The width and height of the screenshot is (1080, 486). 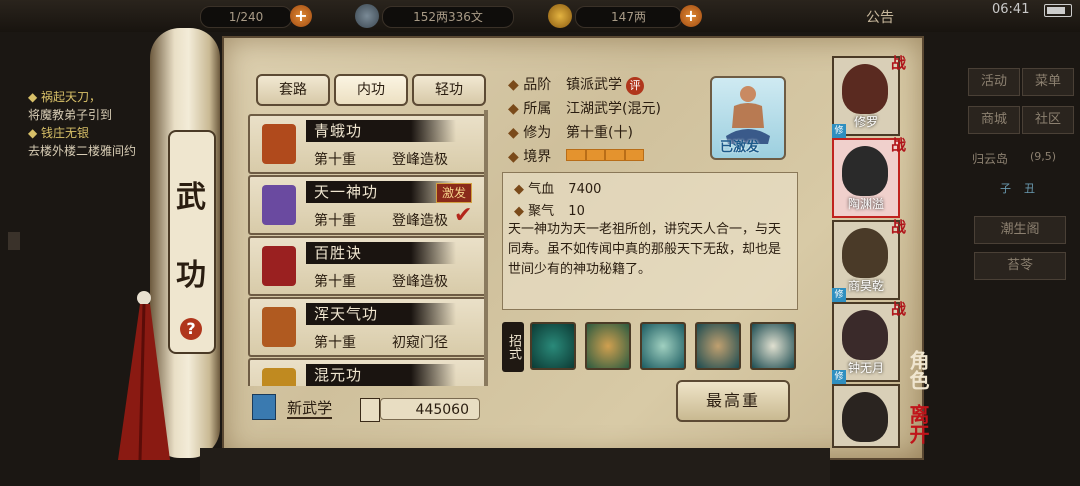 What do you see at coordinates (449, 90) in the screenshot?
I see `tab-lightness: 轻功` at bounding box center [449, 90].